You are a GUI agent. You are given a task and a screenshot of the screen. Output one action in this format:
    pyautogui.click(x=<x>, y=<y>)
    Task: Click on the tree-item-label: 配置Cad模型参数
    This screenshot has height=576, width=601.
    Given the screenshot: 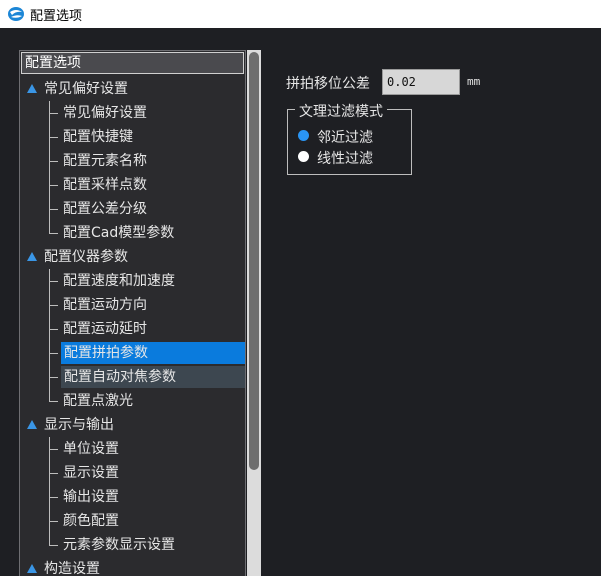 What is the action you would take?
    pyautogui.click(x=119, y=233)
    